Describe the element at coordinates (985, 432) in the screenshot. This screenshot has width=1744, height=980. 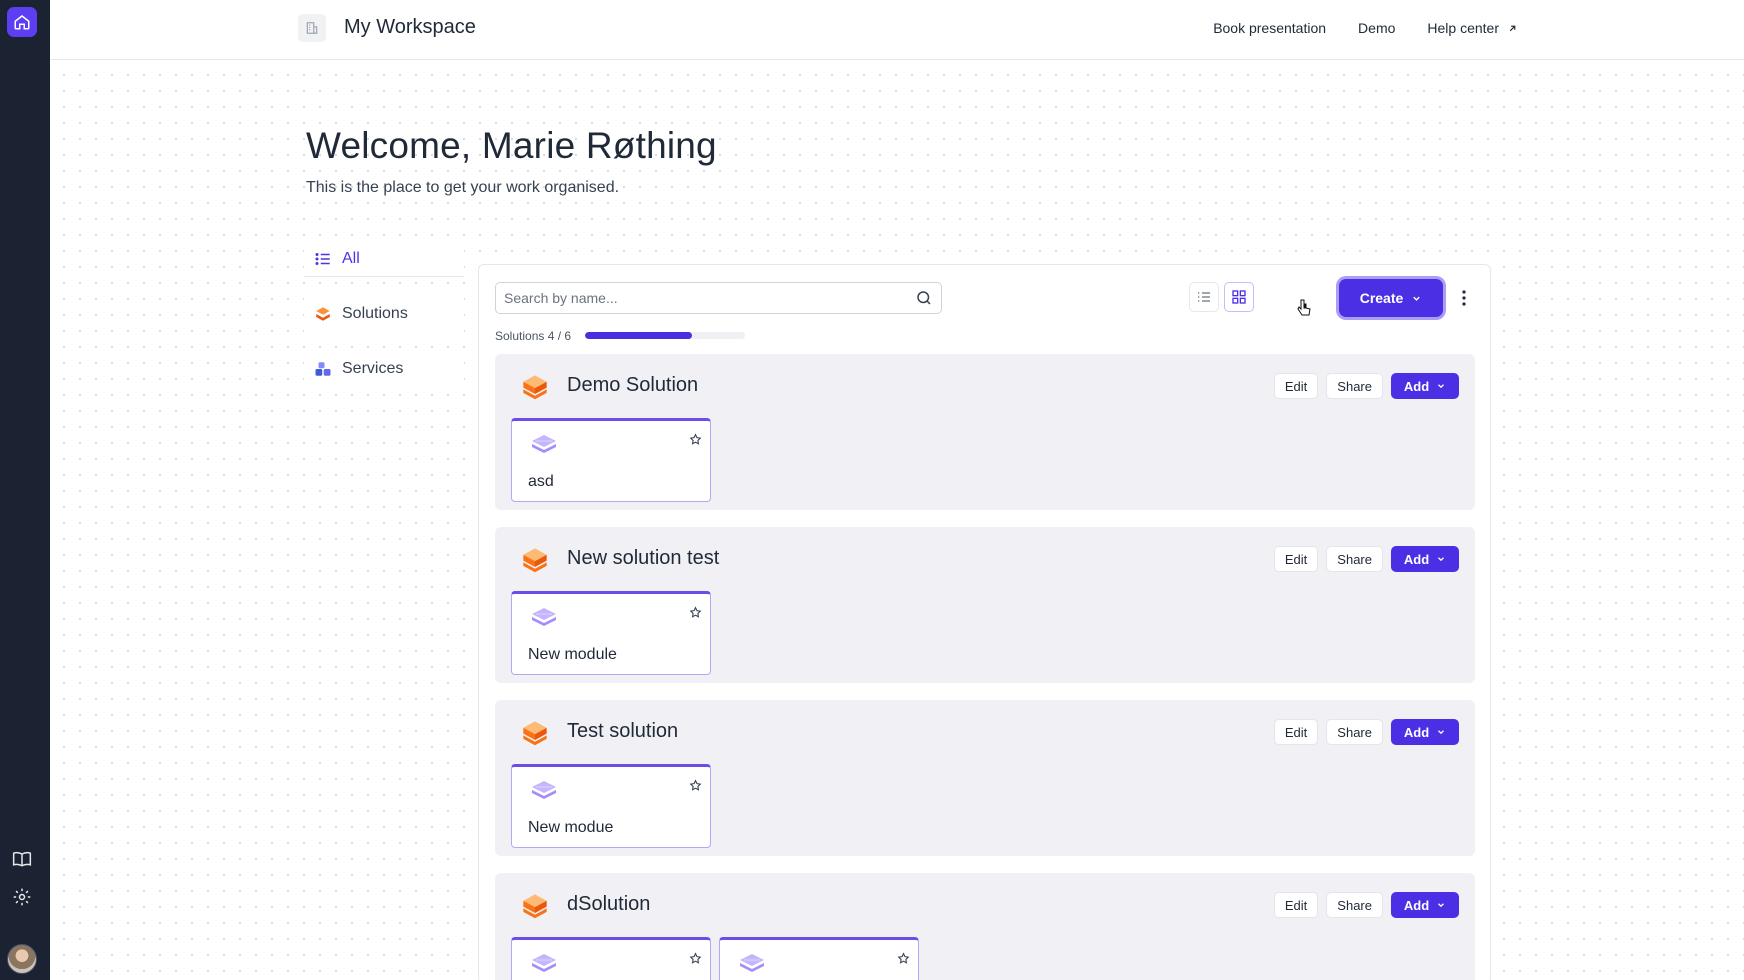
I see `solution-group: Demo Solution Edit Share Add asd` at that location.